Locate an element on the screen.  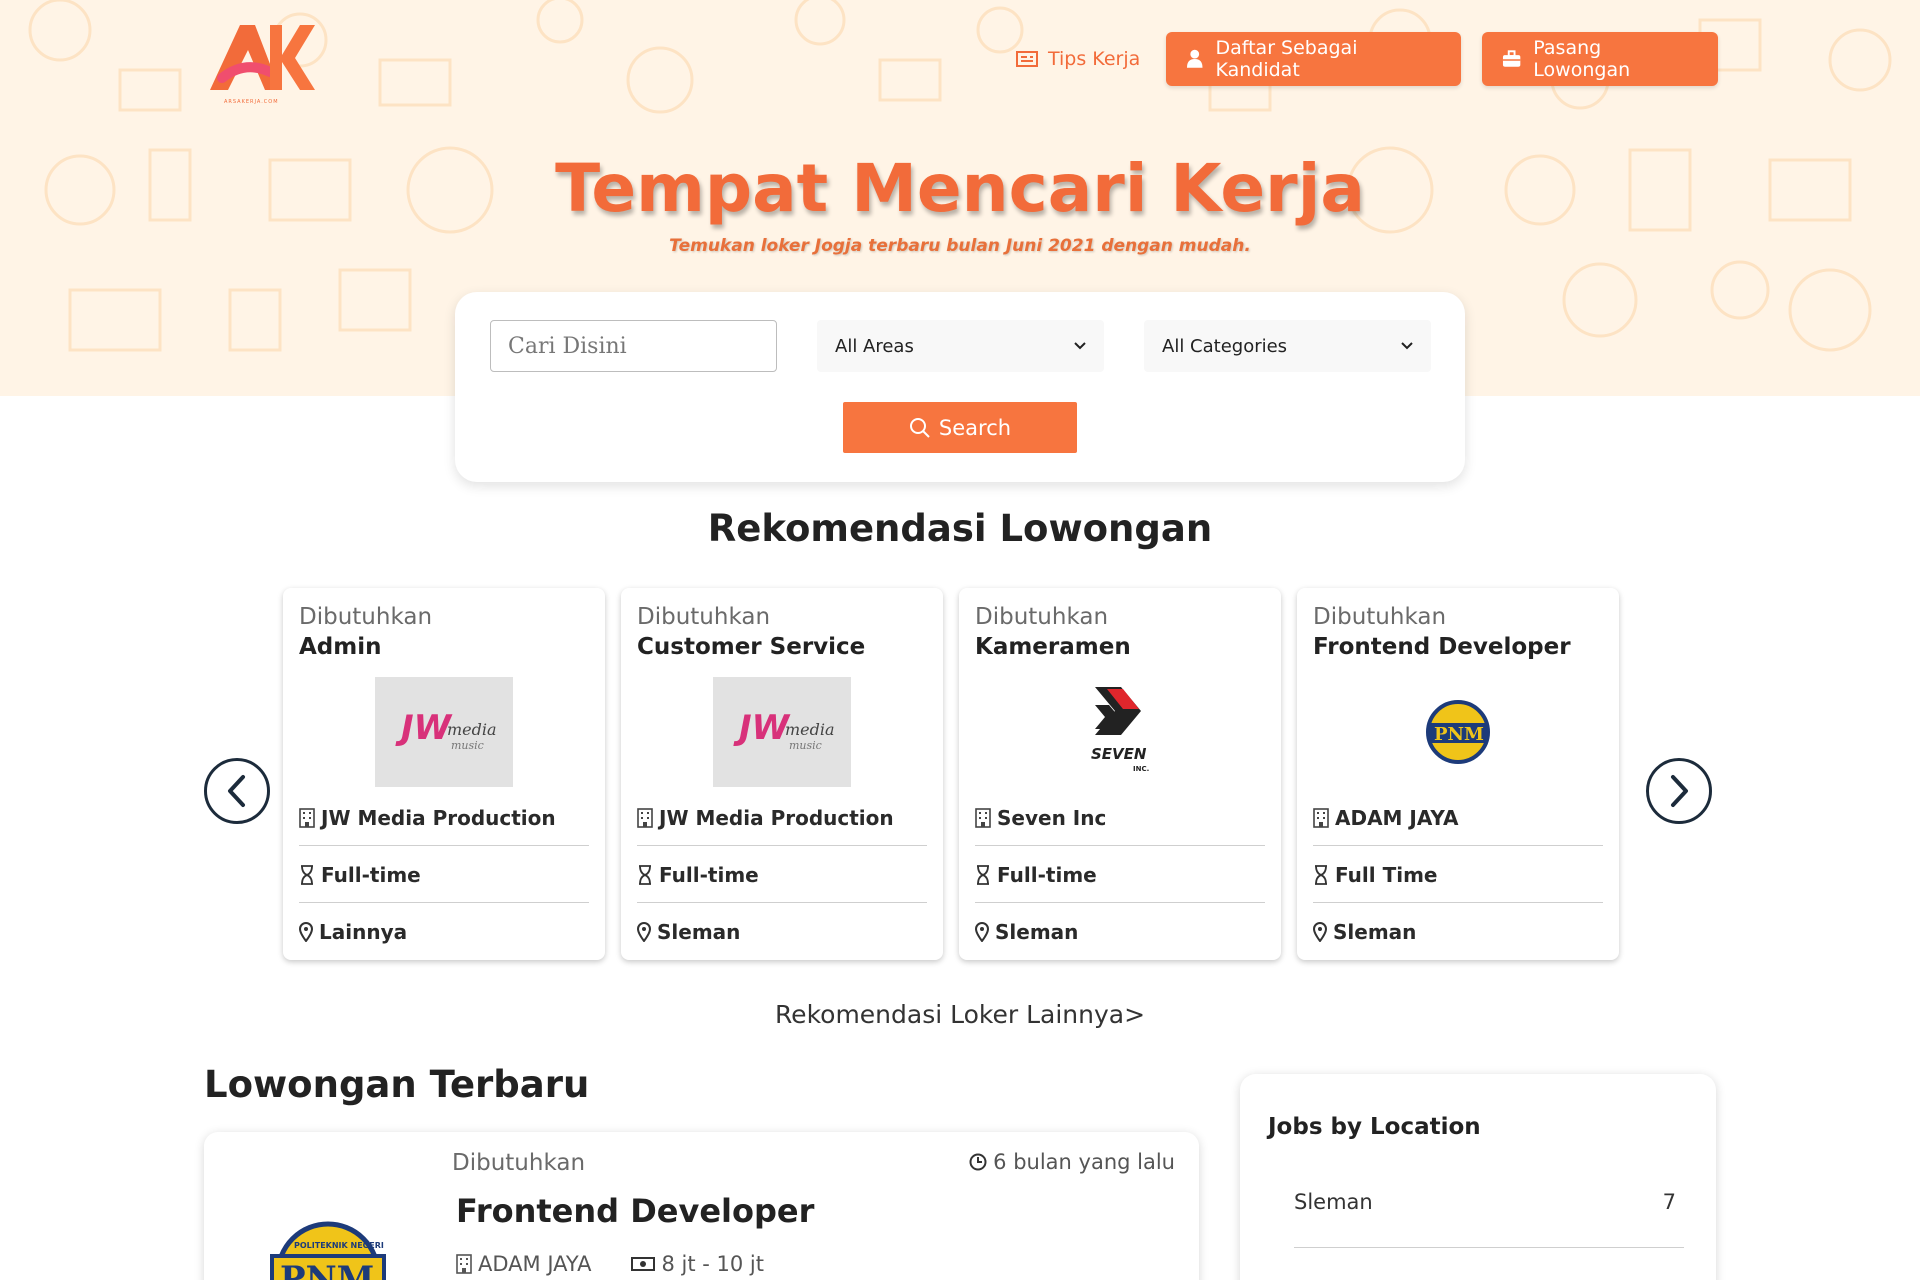
carousel-prev-button is located at coordinates (237, 791).